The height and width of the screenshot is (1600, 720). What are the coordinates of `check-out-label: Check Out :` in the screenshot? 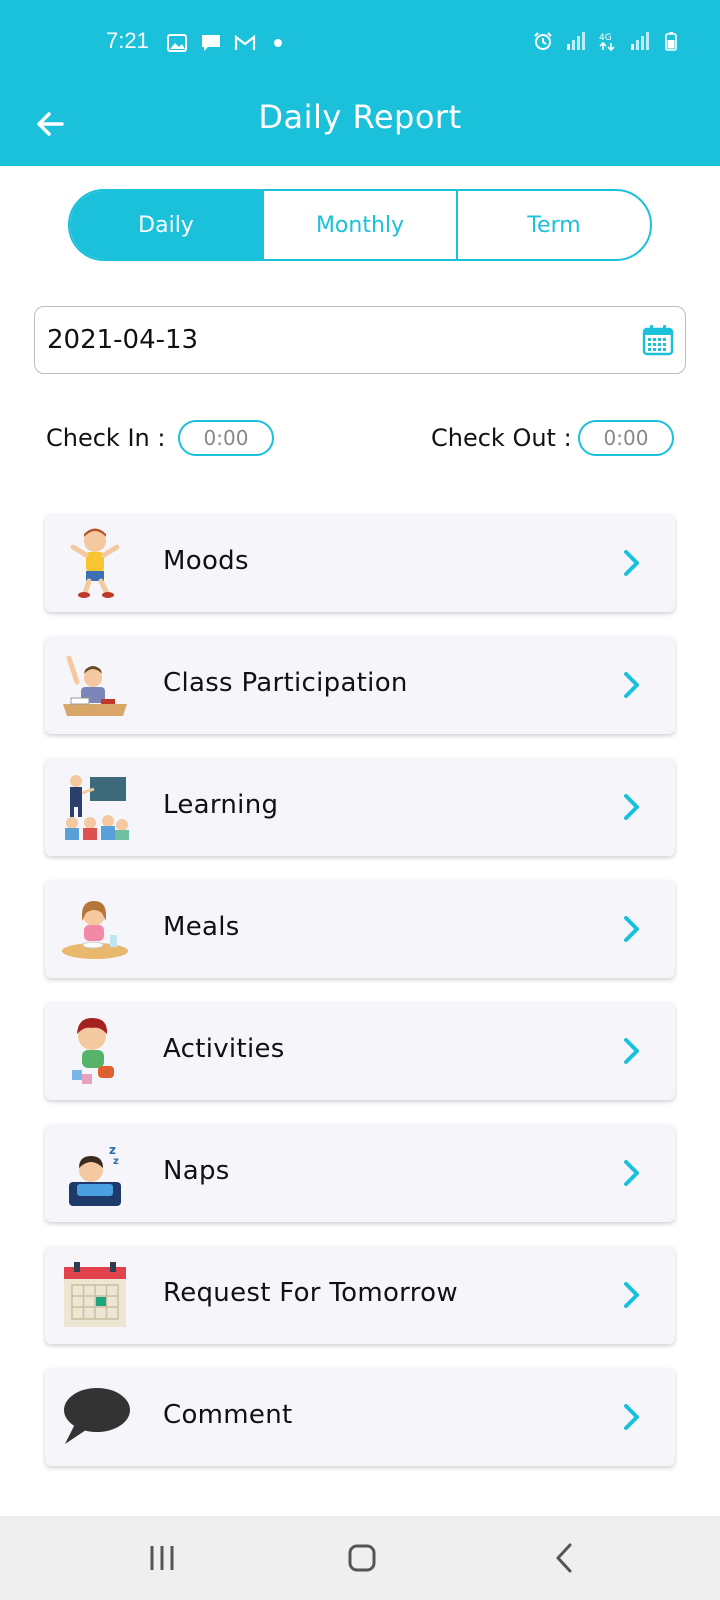 It's located at (501, 438).